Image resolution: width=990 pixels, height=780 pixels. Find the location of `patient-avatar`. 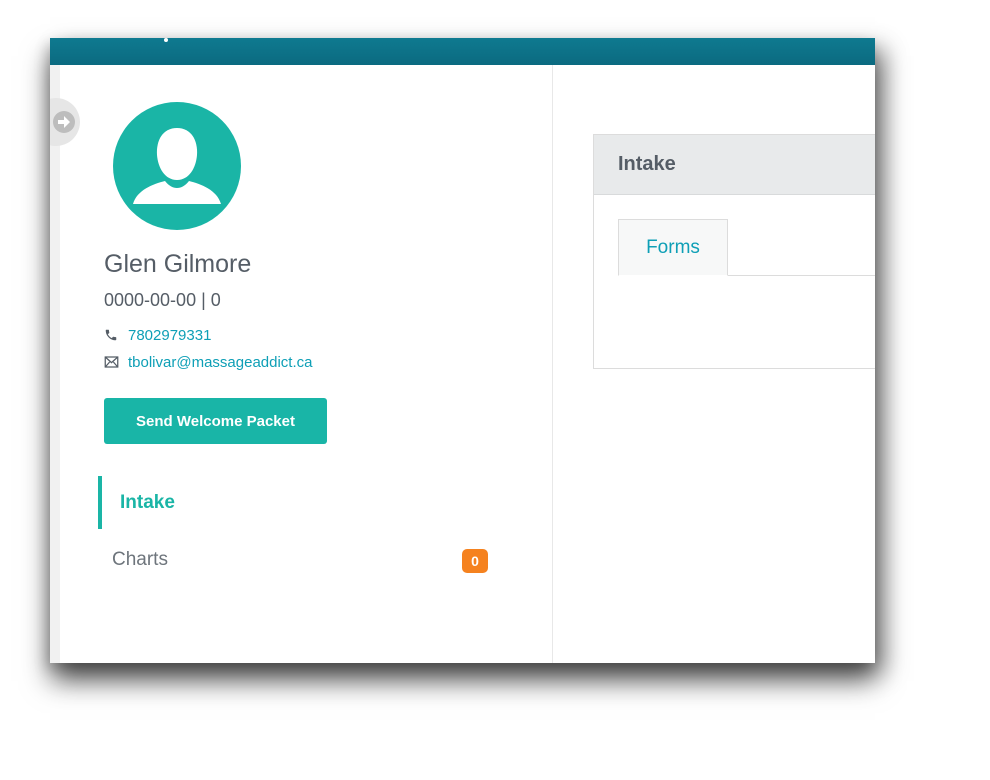

patient-avatar is located at coordinates (177, 166).